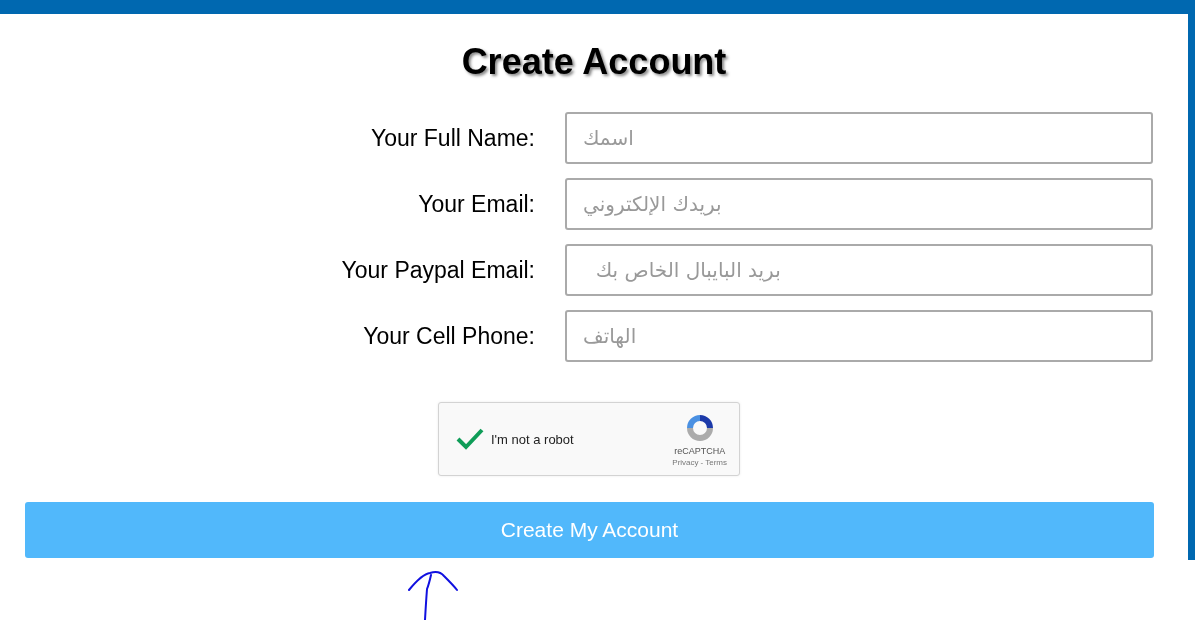 This screenshot has width=1195, height=620. What do you see at coordinates (859, 336) in the screenshot?
I see `input-field: الهاتف` at bounding box center [859, 336].